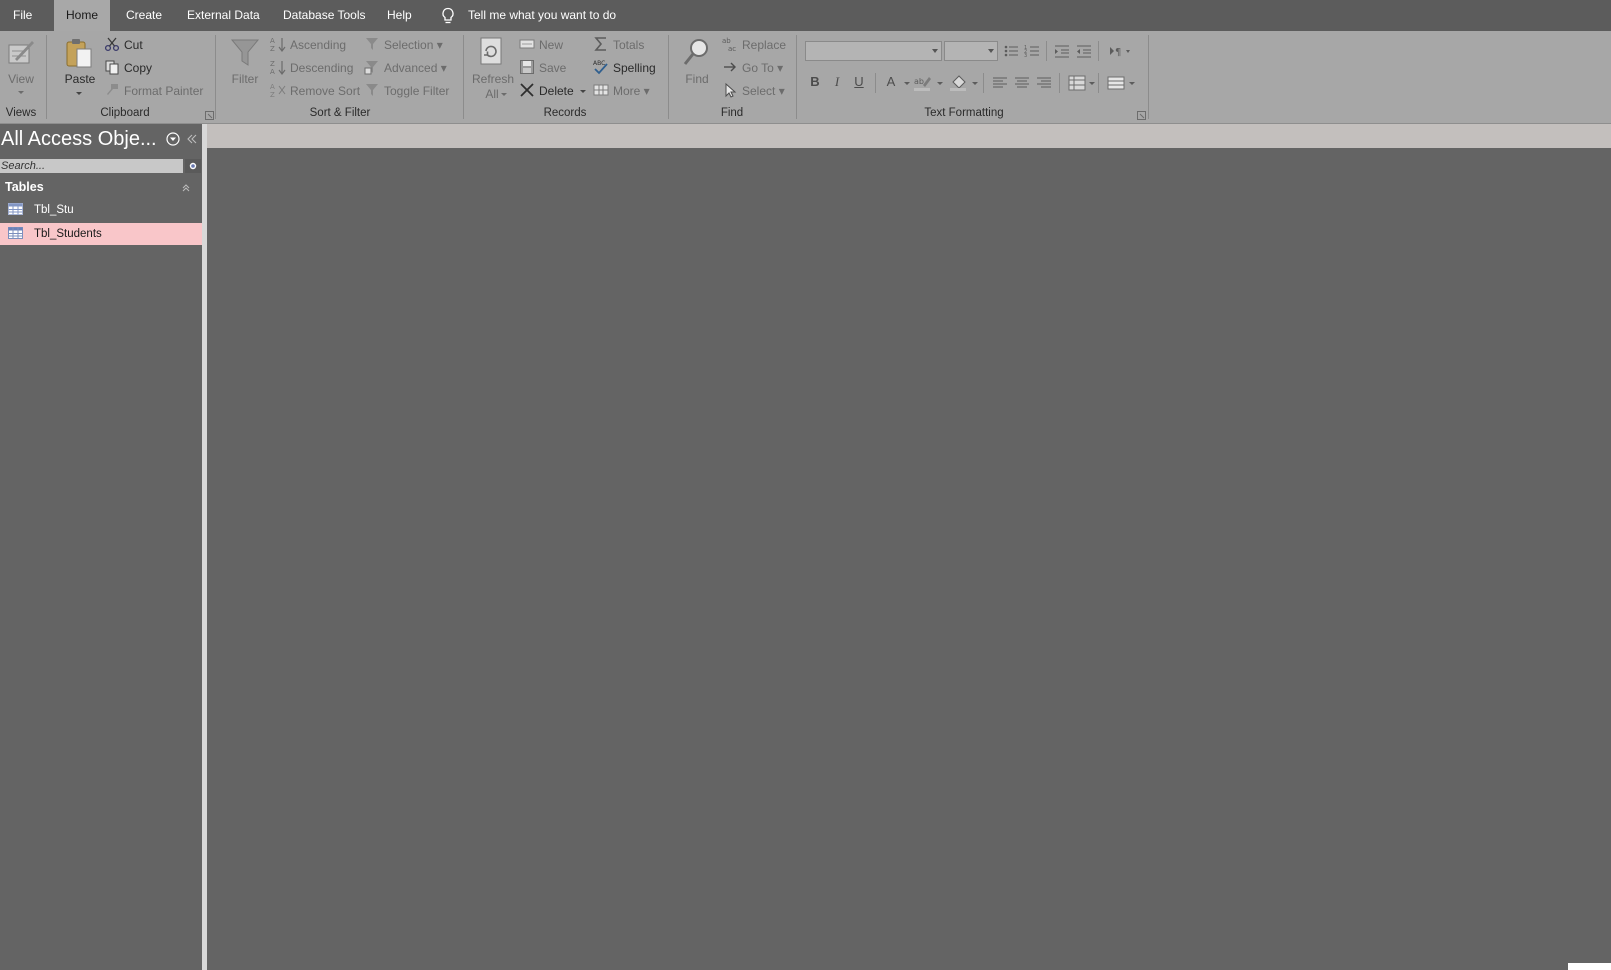 The image size is (1611, 970). I want to click on decrease-indent-icon, so click(1084, 51).